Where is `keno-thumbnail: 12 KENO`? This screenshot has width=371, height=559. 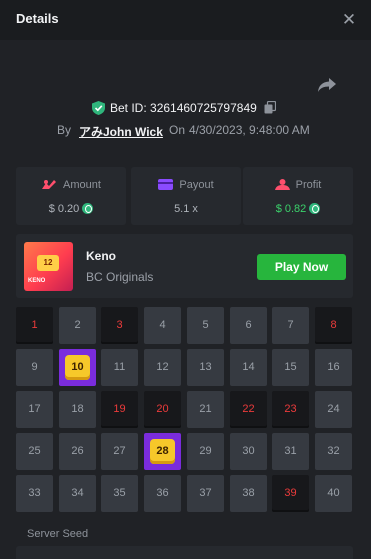
keno-thumbnail: 12 KENO is located at coordinates (48, 266).